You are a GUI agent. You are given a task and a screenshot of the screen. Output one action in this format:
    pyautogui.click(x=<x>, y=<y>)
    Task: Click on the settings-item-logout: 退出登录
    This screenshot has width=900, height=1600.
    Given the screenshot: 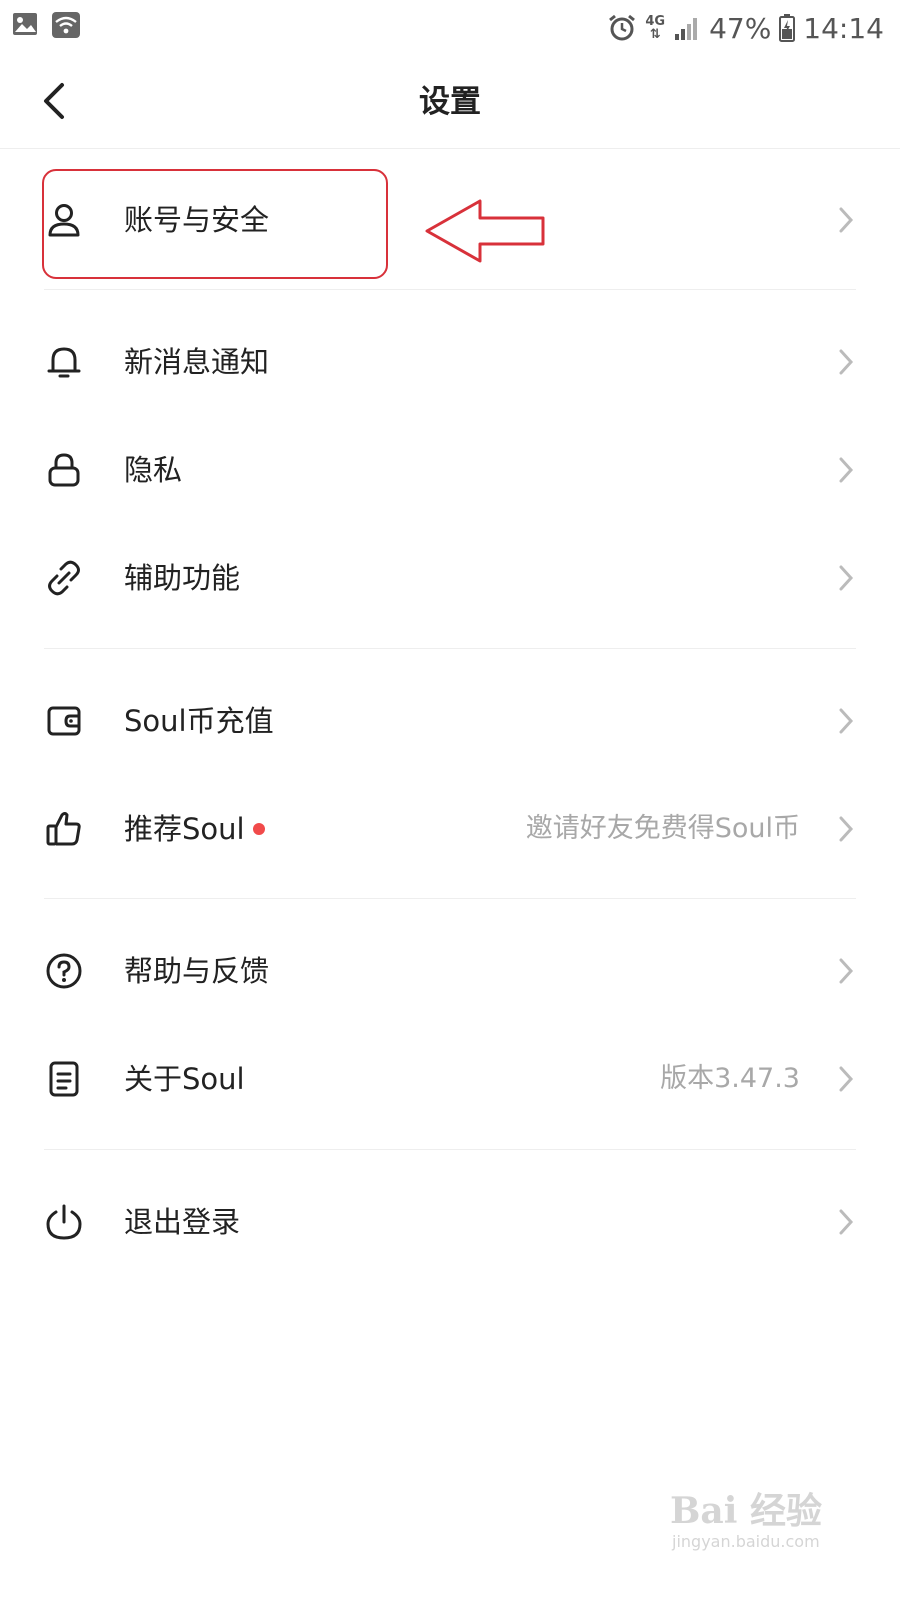 What is the action you would take?
    pyautogui.click(x=450, y=1222)
    